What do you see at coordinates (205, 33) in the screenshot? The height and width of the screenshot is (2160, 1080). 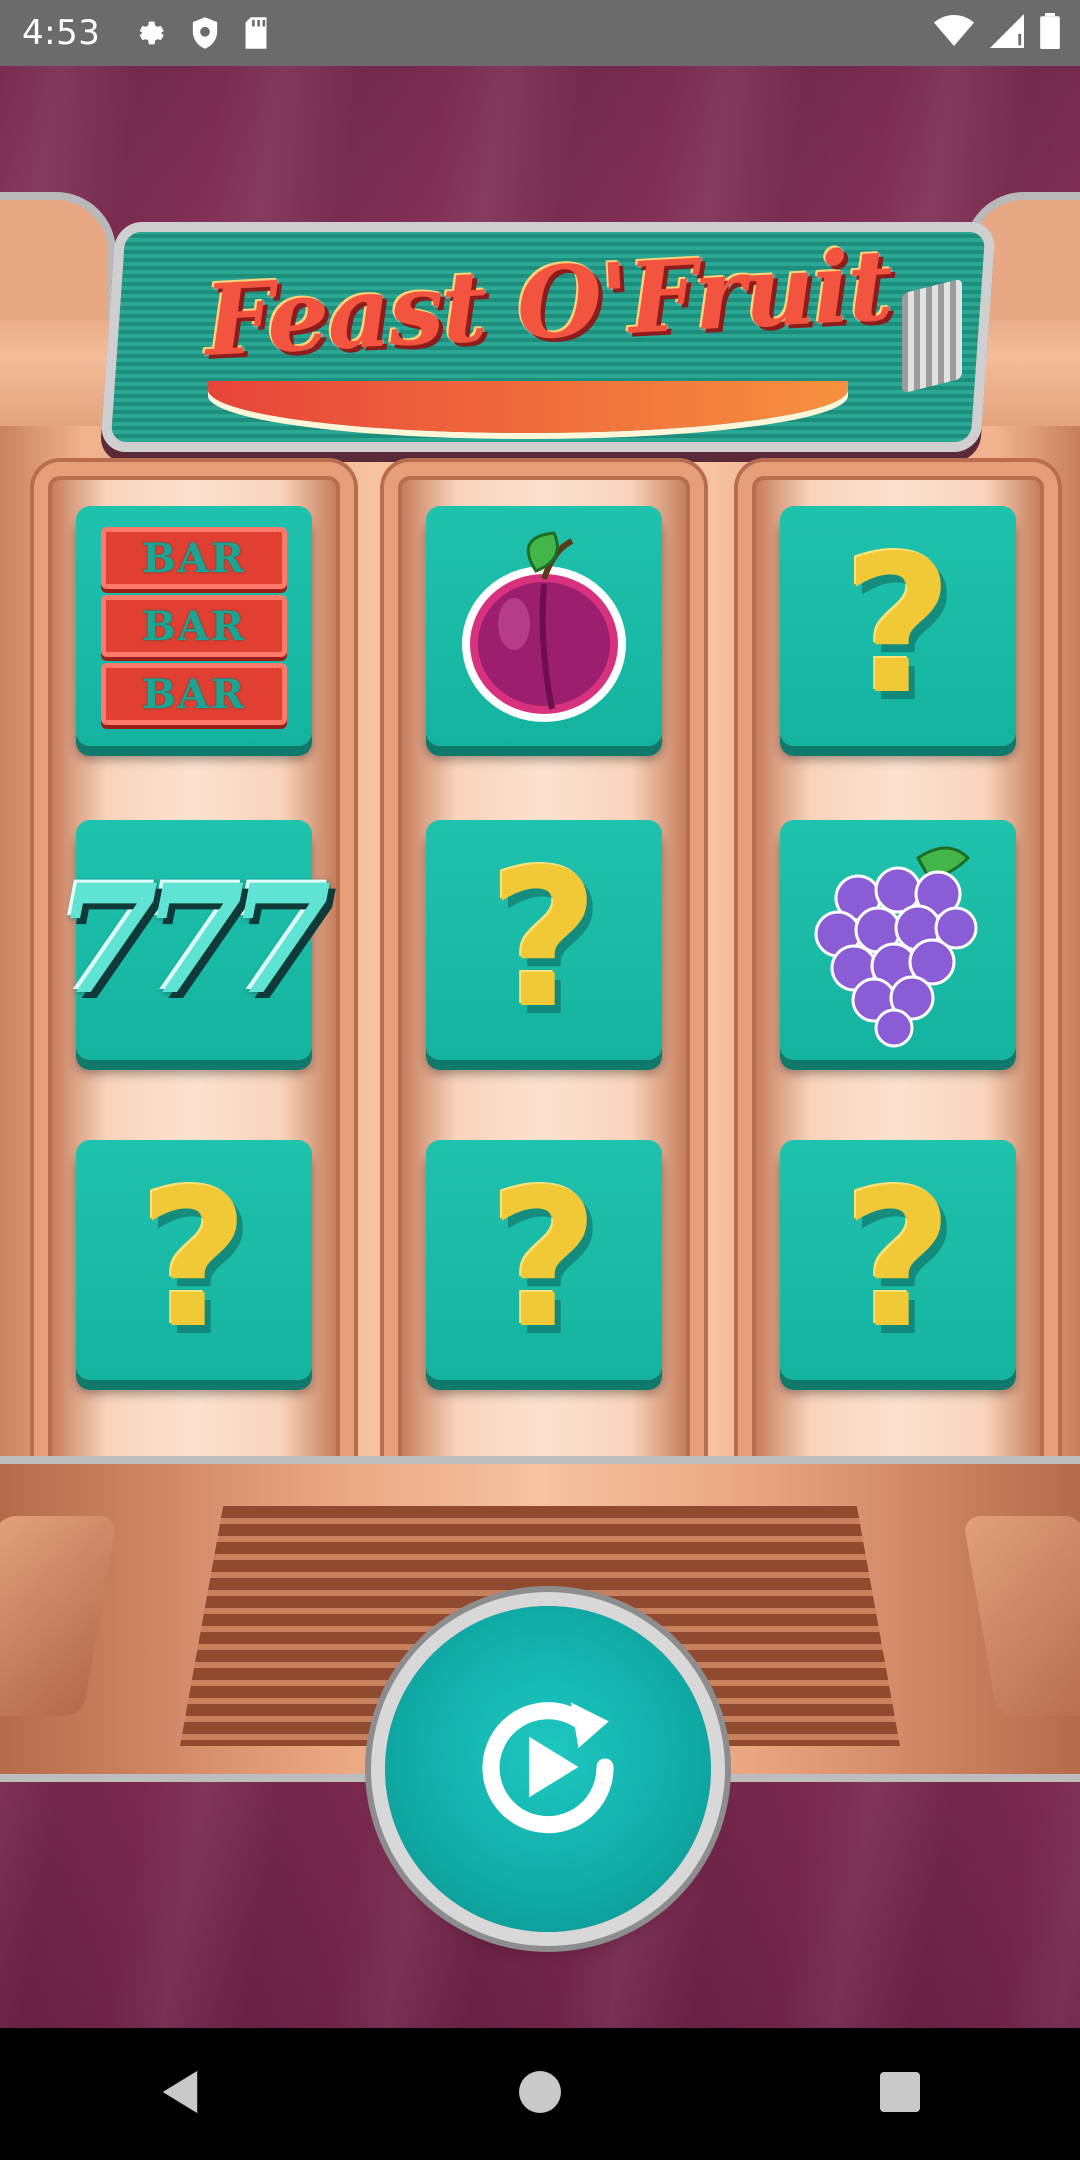 I see `shield-icon` at bounding box center [205, 33].